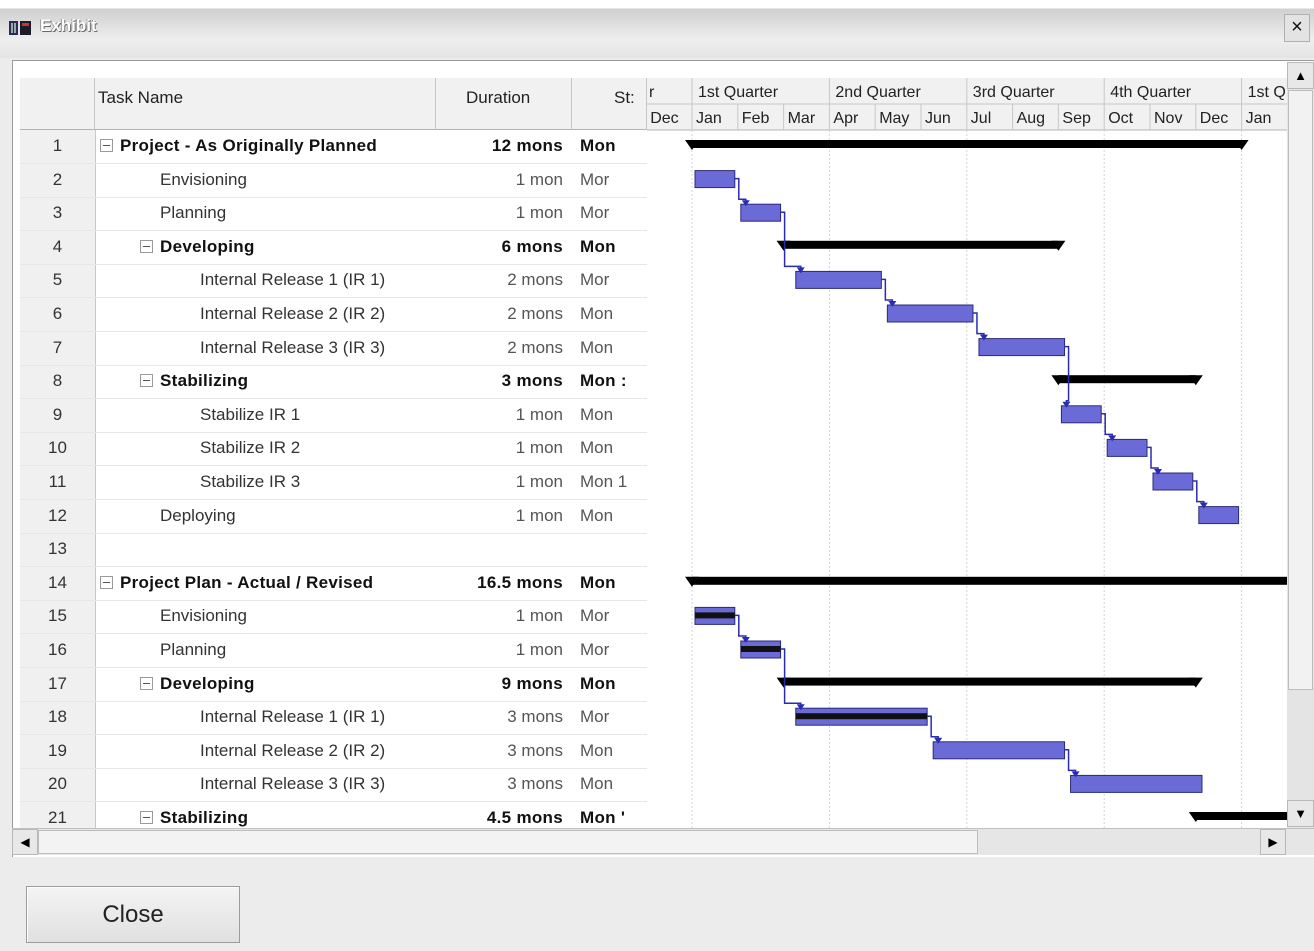 The width and height of the screenshot is (1314, 951). What do you see at coordinates (333, 815) in the screenshot?
I see `table-row: 21 Stabilizing 4.5 mons Mon '` at bounding box center [333, 815].